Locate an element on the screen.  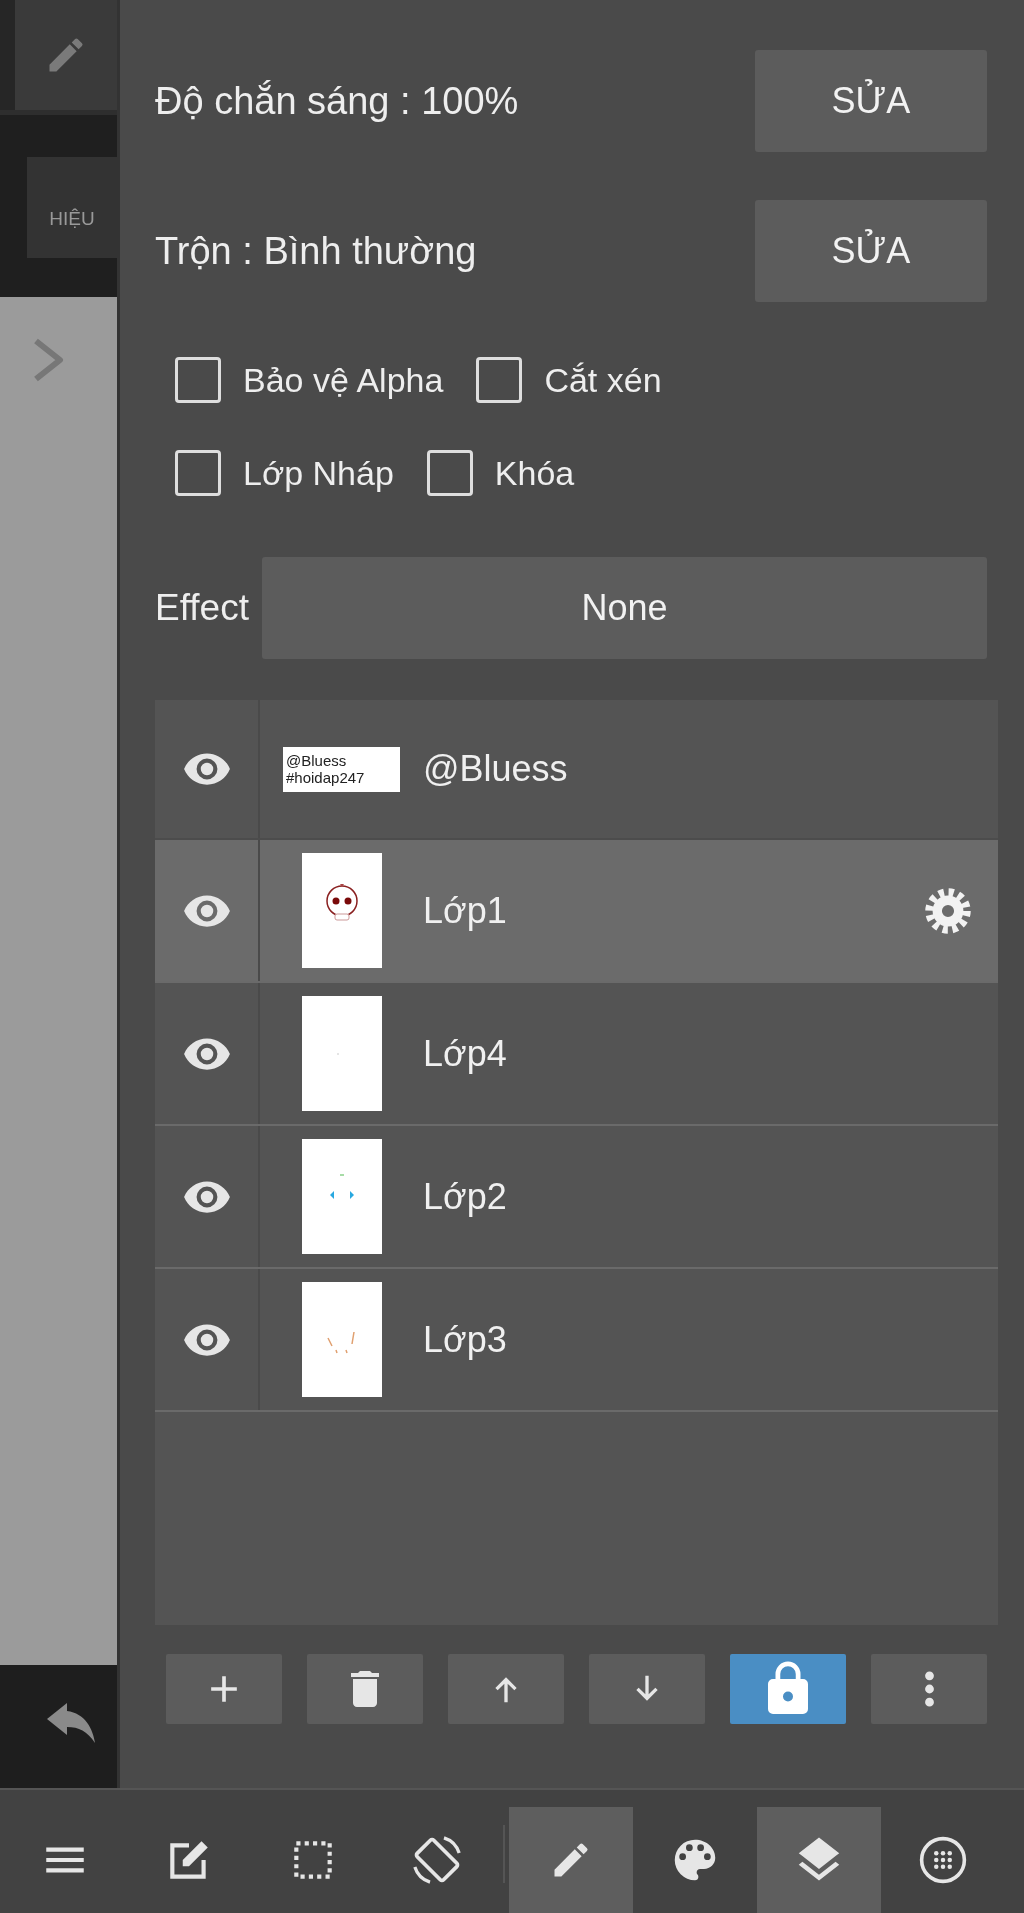
effect-dropdown: None is located at coordinates (624, 608).